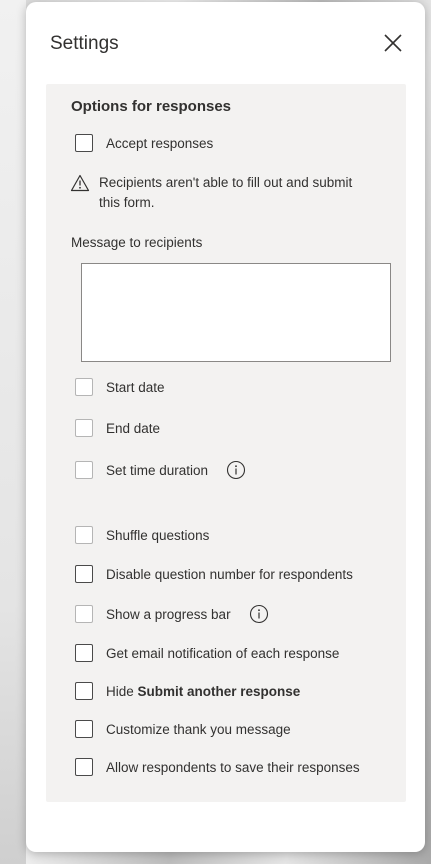 Image resolution: width=431 pixels, height=864 pixels. Describe the element at coordinates (198, 729) in the screenshot. I see `customize-thank-you-label: Customize thank you message` at that location.